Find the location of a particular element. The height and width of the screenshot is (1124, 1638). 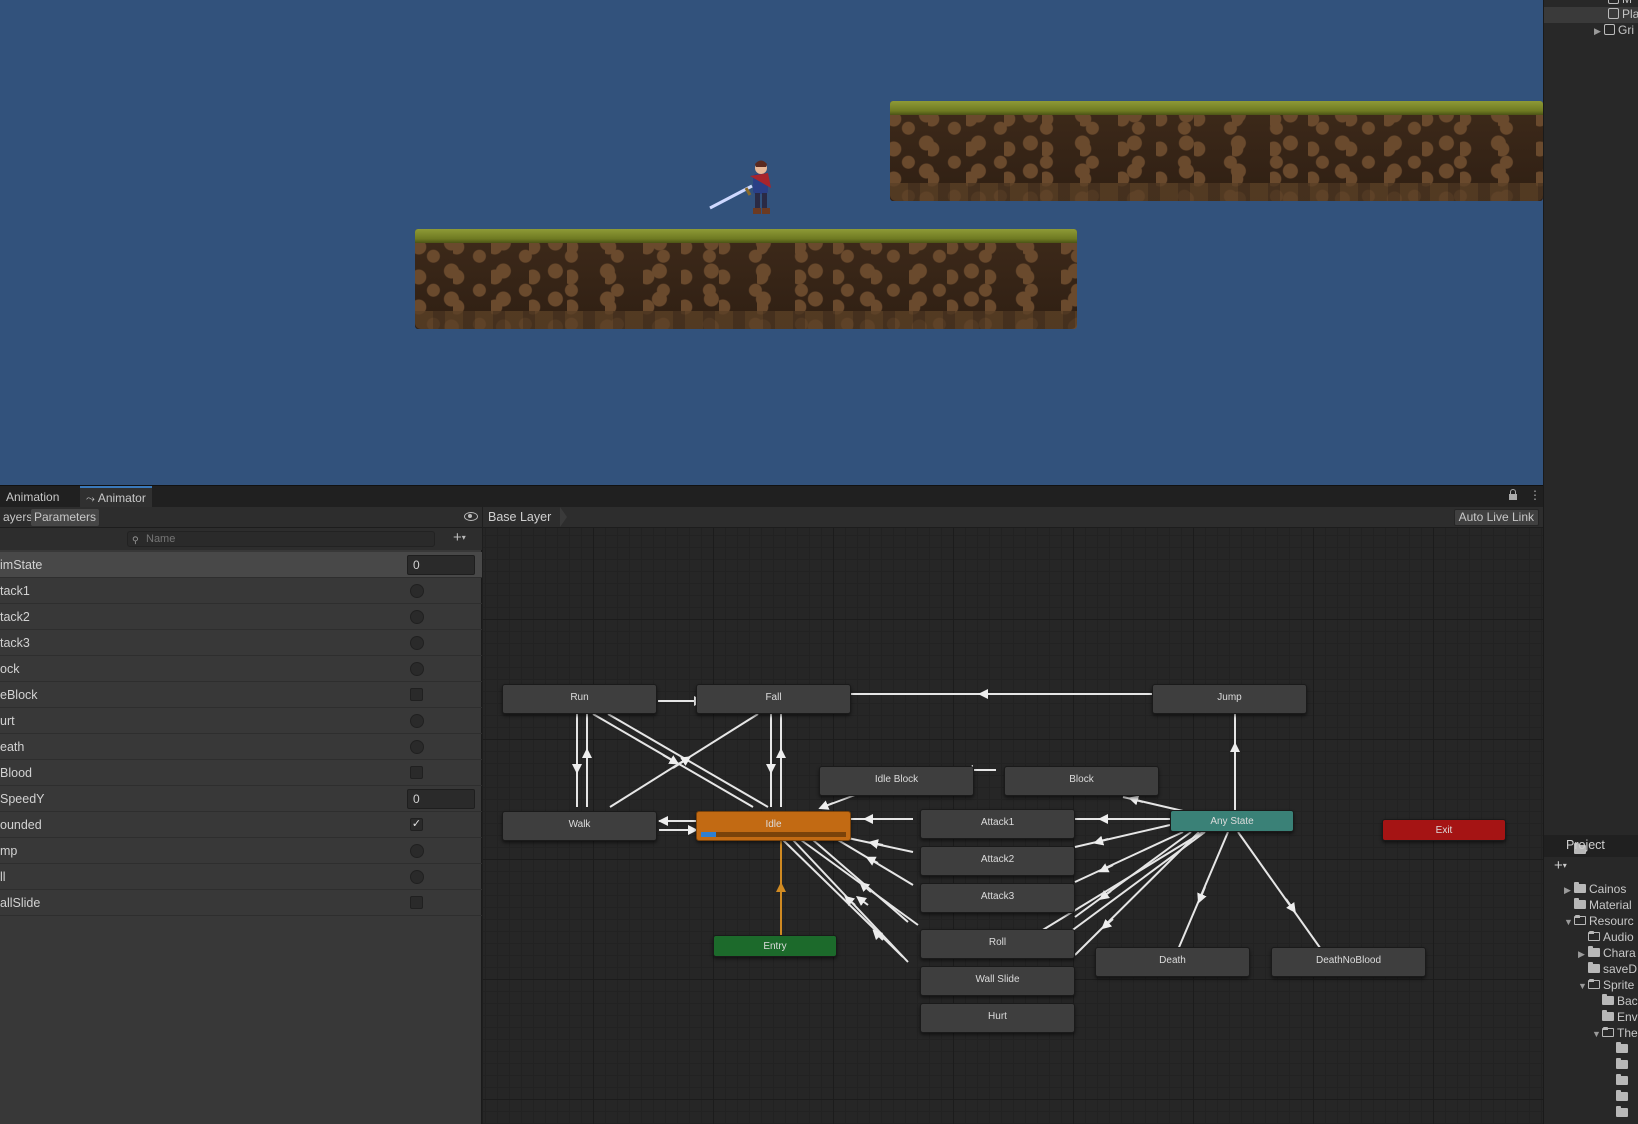

parameter-name: ll is located at coordinates (3, 877).